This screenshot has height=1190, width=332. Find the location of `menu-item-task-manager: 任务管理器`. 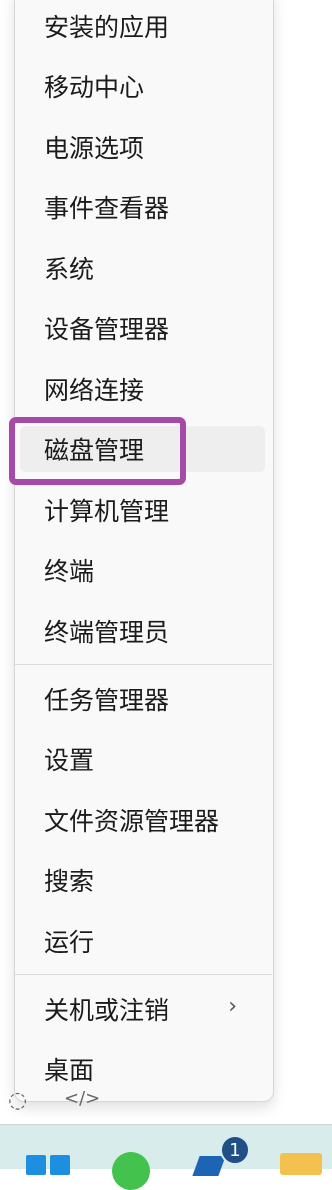

menu-item-task-manager: 任务管理器 is located at coordinates (142, 699).